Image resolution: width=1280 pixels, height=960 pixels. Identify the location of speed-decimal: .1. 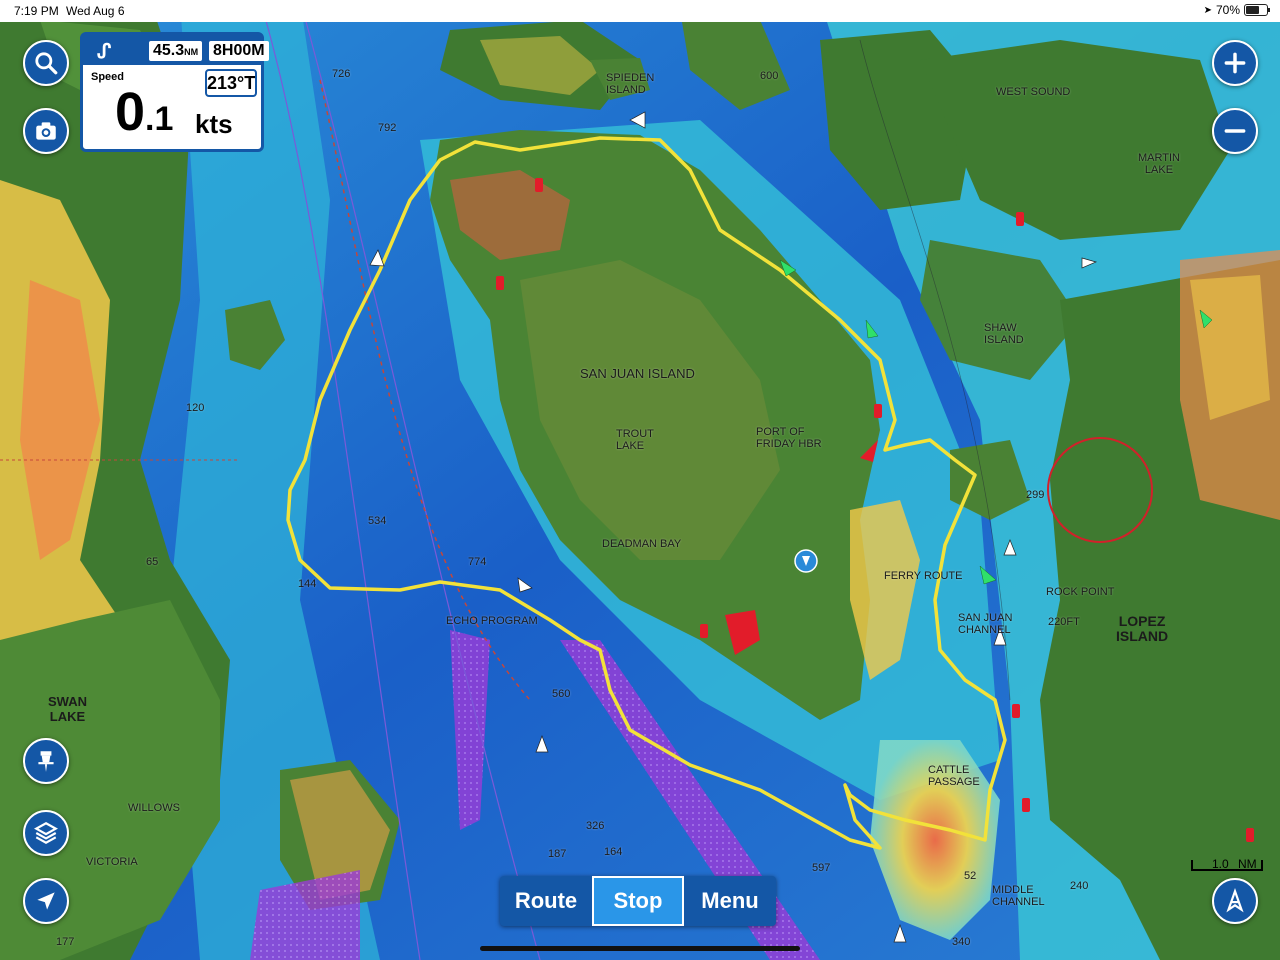
(159, 119).